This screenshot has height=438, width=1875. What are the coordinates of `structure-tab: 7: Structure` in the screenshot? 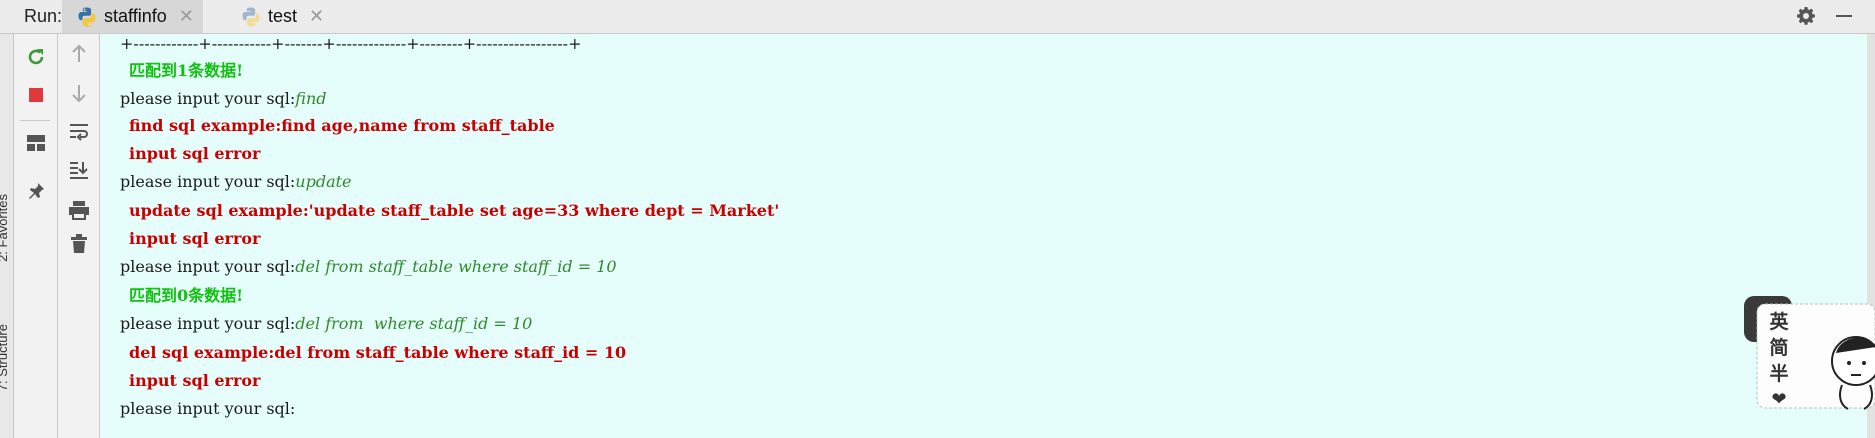 It's located at (5, 357).